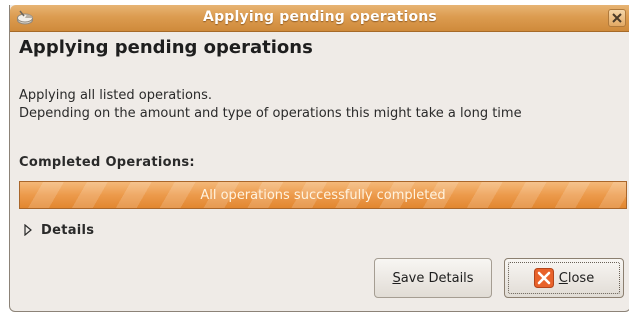 This screenshot has height=312, width=629. What do you see at coordinates (28, 230) in the screenshot?
I see `expander-arrow-icon` at bounding box center [28, 230].